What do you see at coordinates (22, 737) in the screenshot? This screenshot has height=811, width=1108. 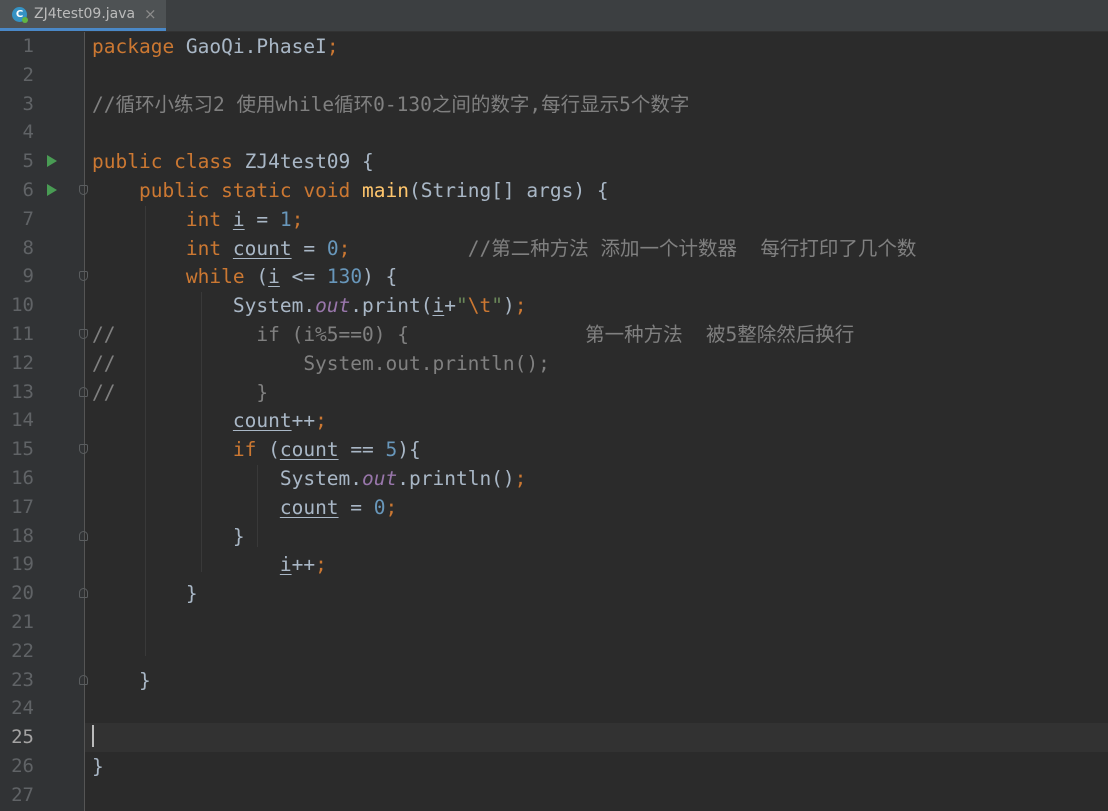 I see `line-number: 25` at bounding box center [22, 737].